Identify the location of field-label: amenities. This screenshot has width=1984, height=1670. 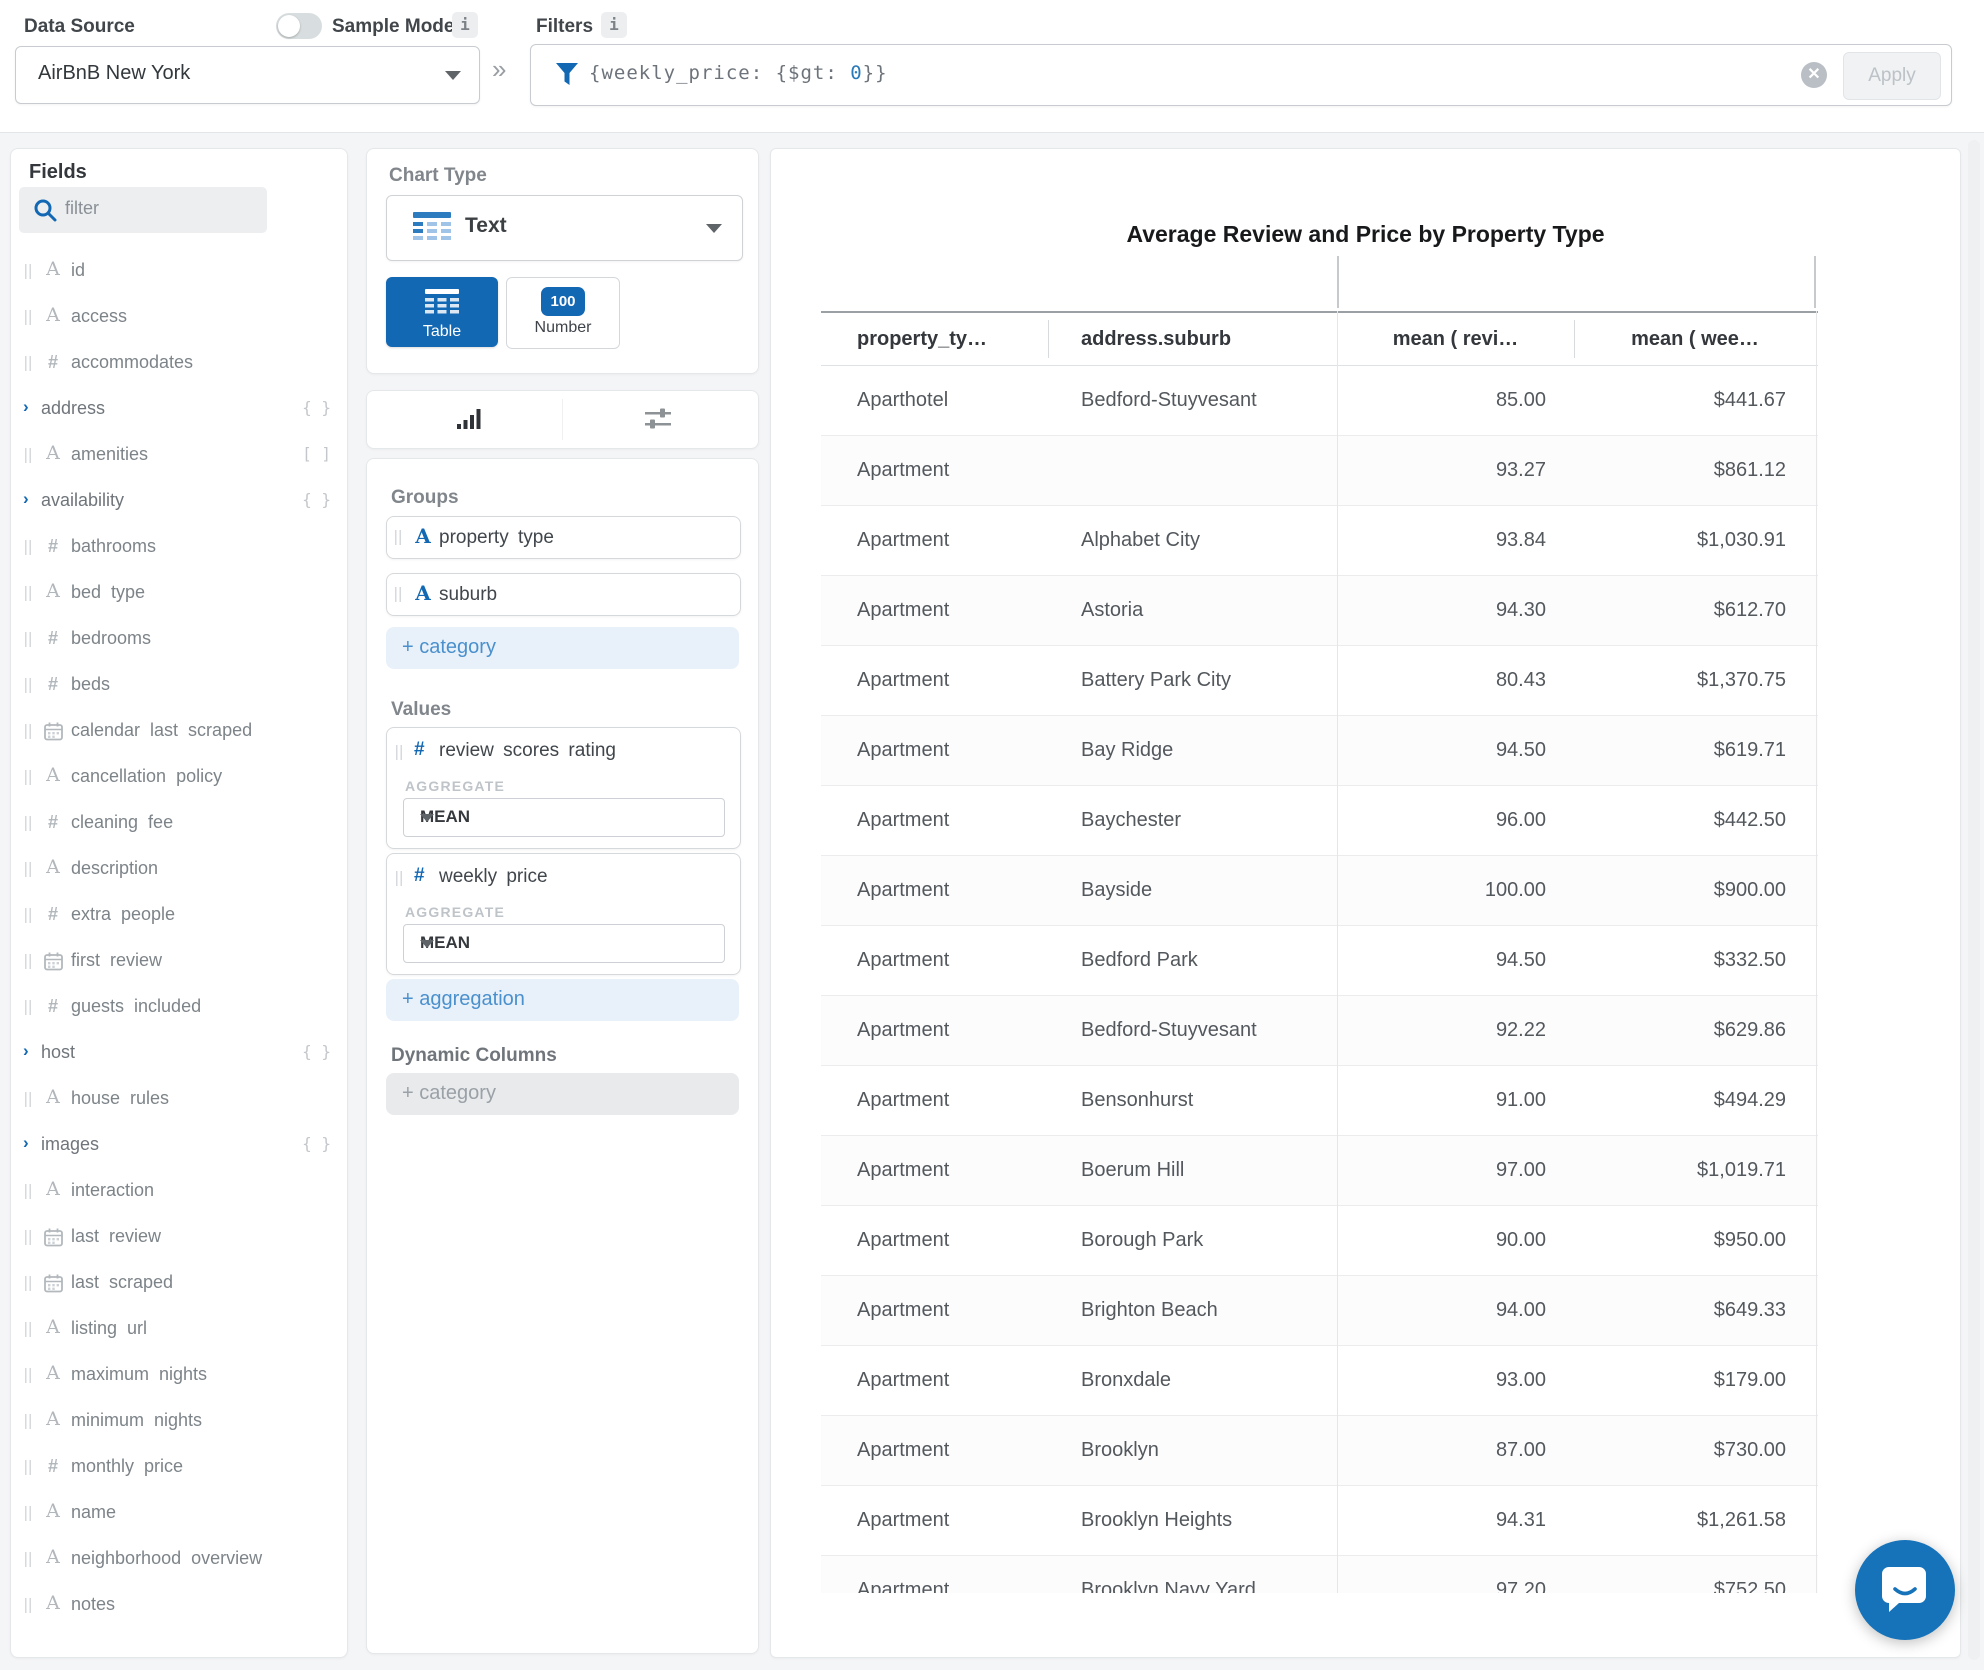
(110, 454).